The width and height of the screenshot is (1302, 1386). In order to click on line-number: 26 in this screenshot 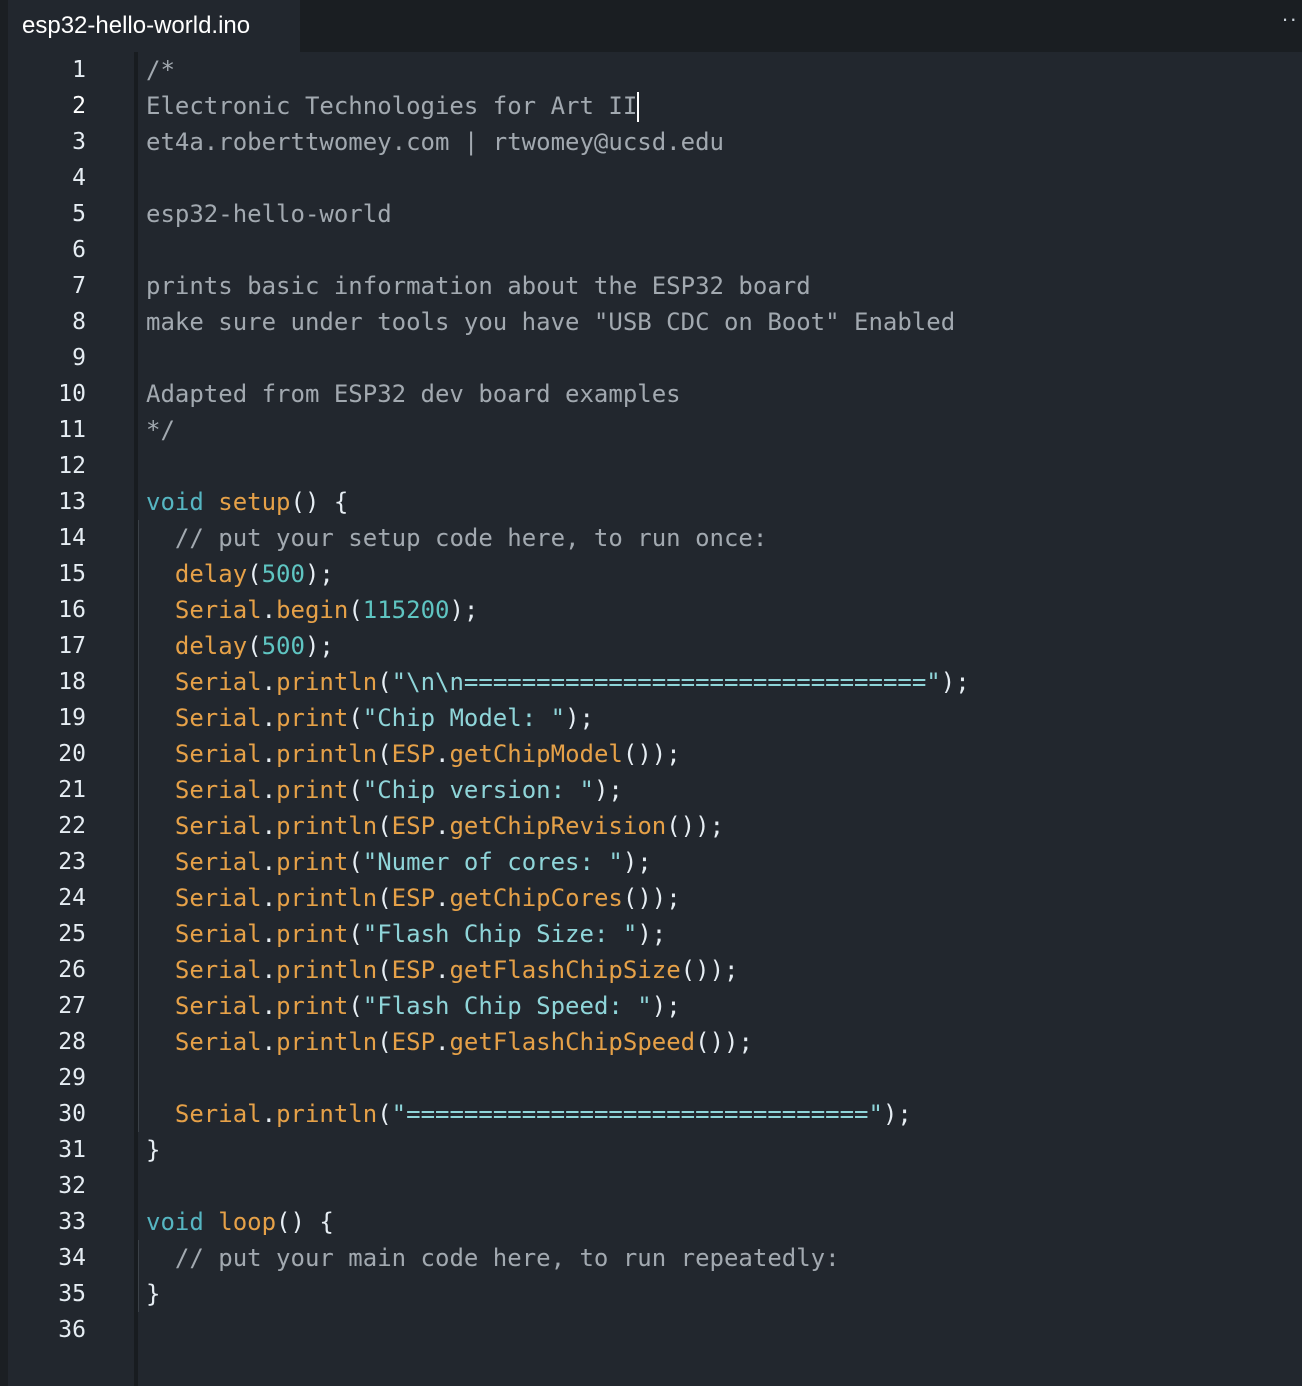, I will do `click(72, 970)`.